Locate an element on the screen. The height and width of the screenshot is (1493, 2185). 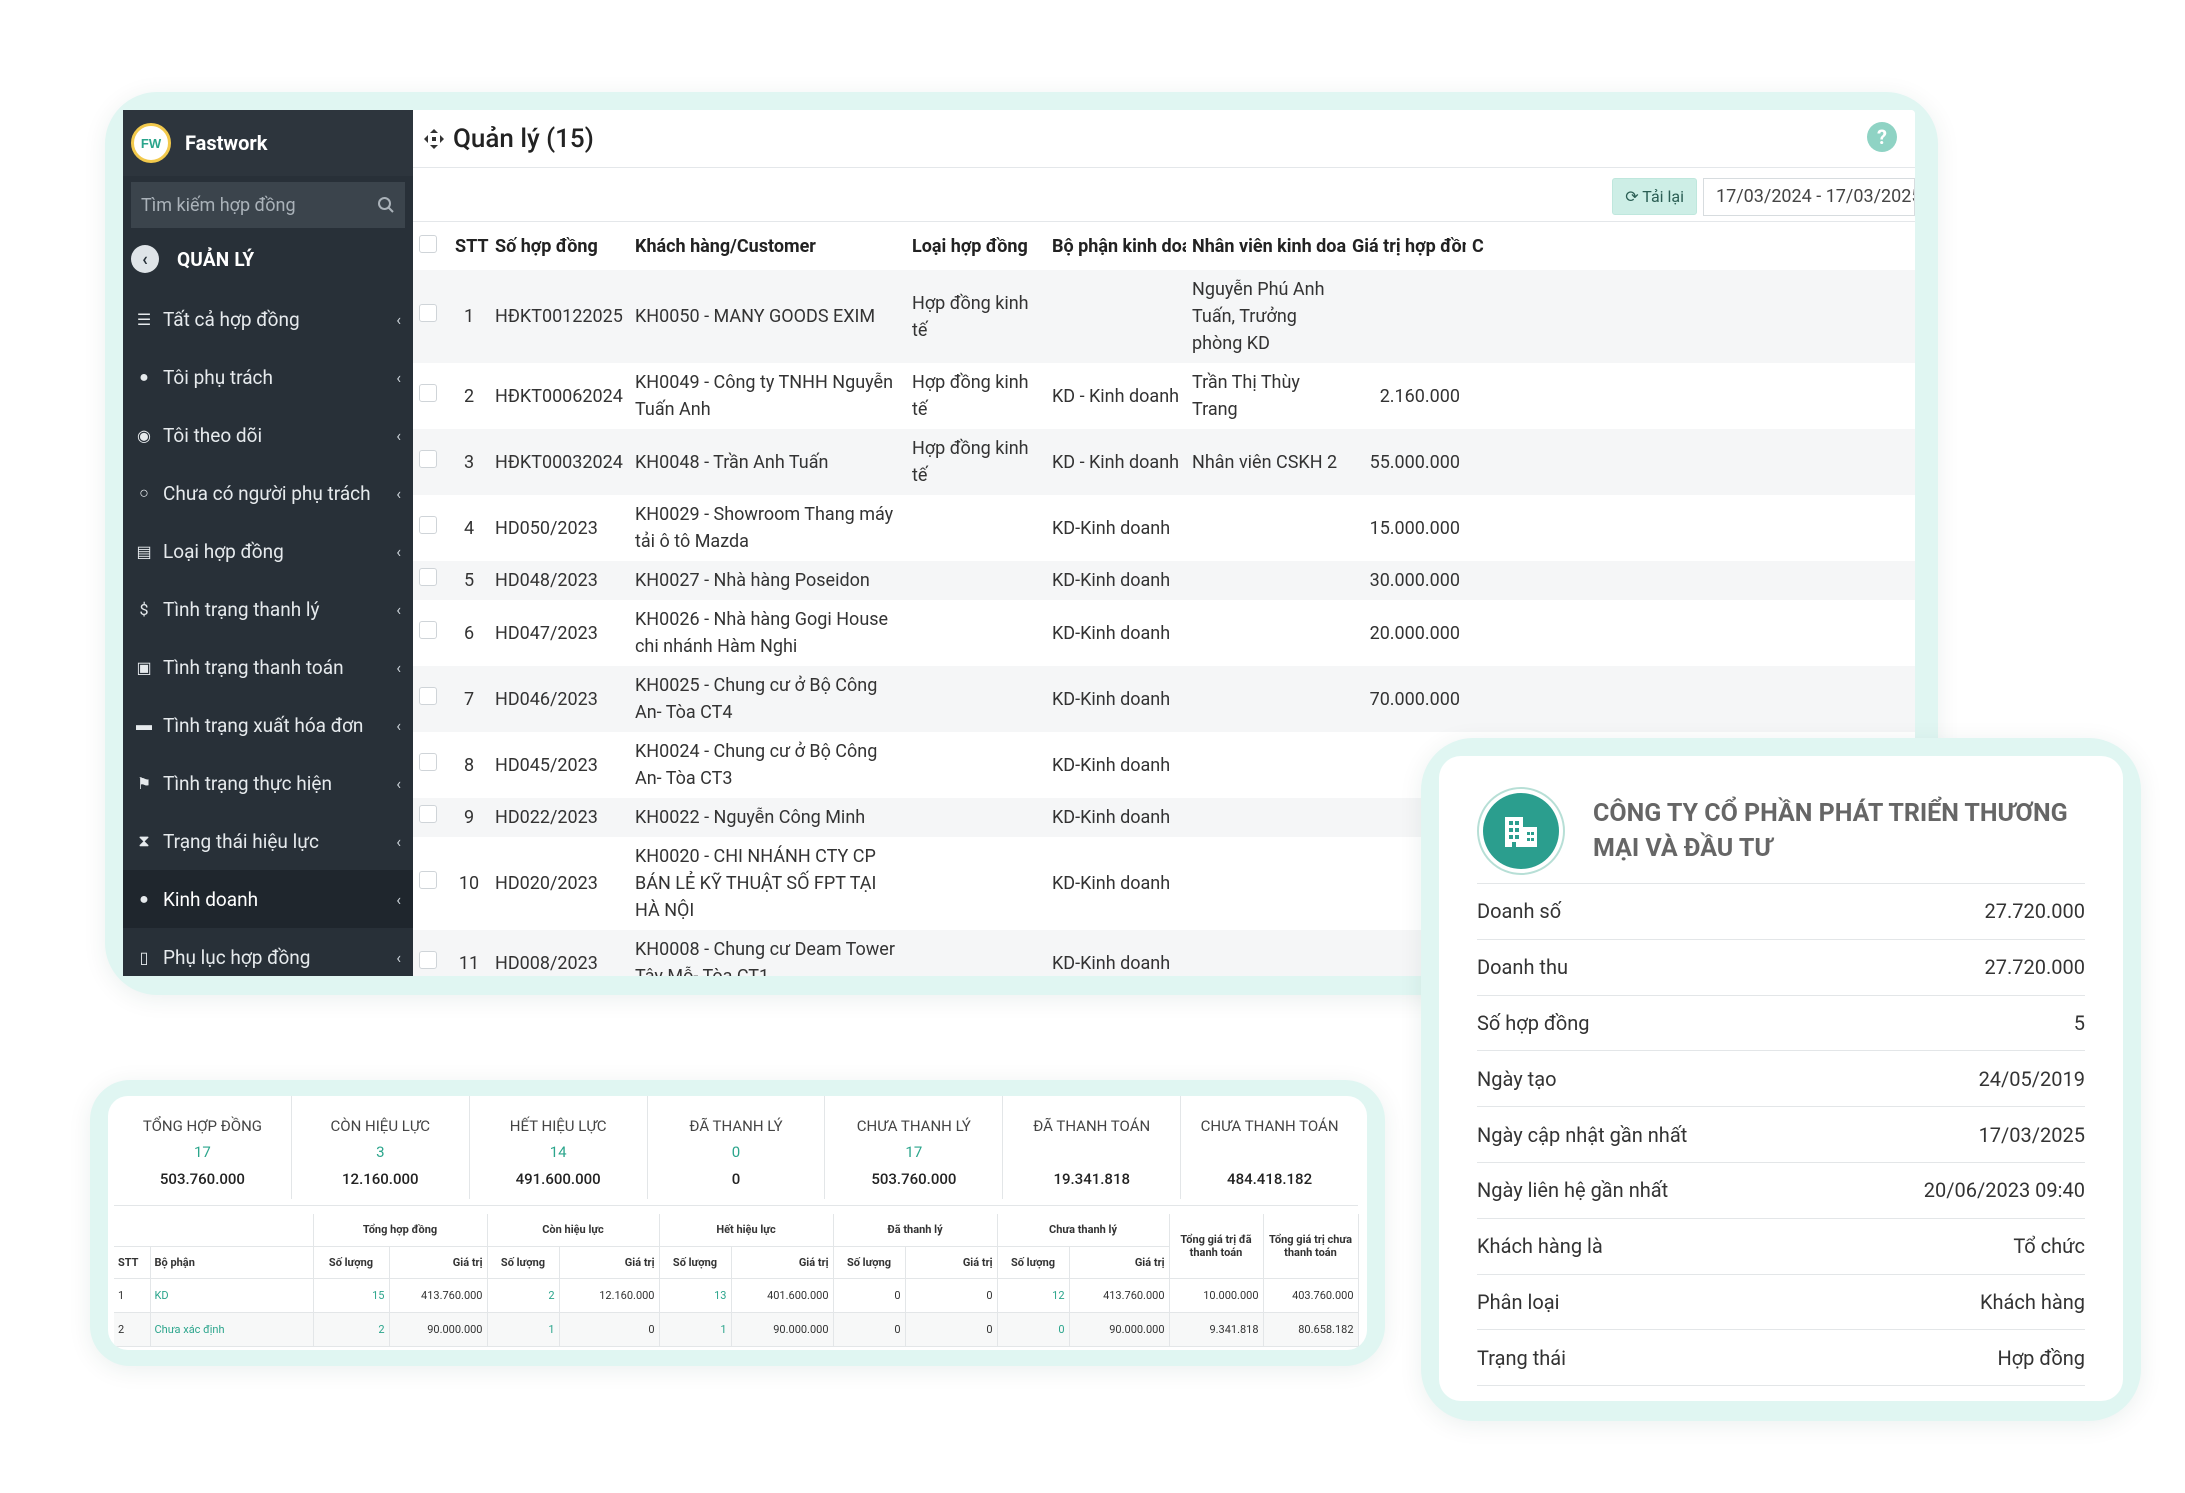
sidebar-item-label: Kinh doanh is located at coordinates (211, 899).